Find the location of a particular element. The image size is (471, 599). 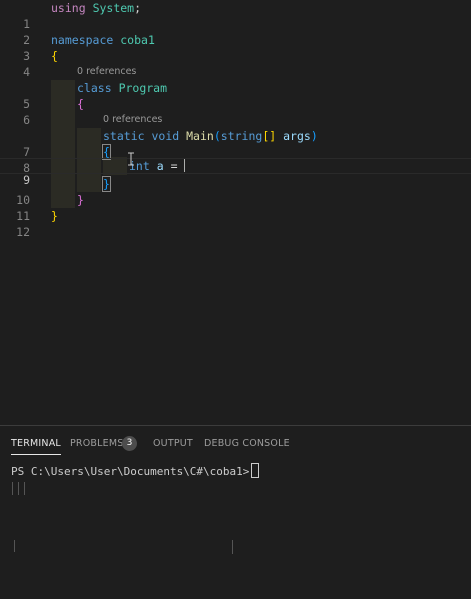

code-line: 5 class Program is located at coordinates (235, 95).